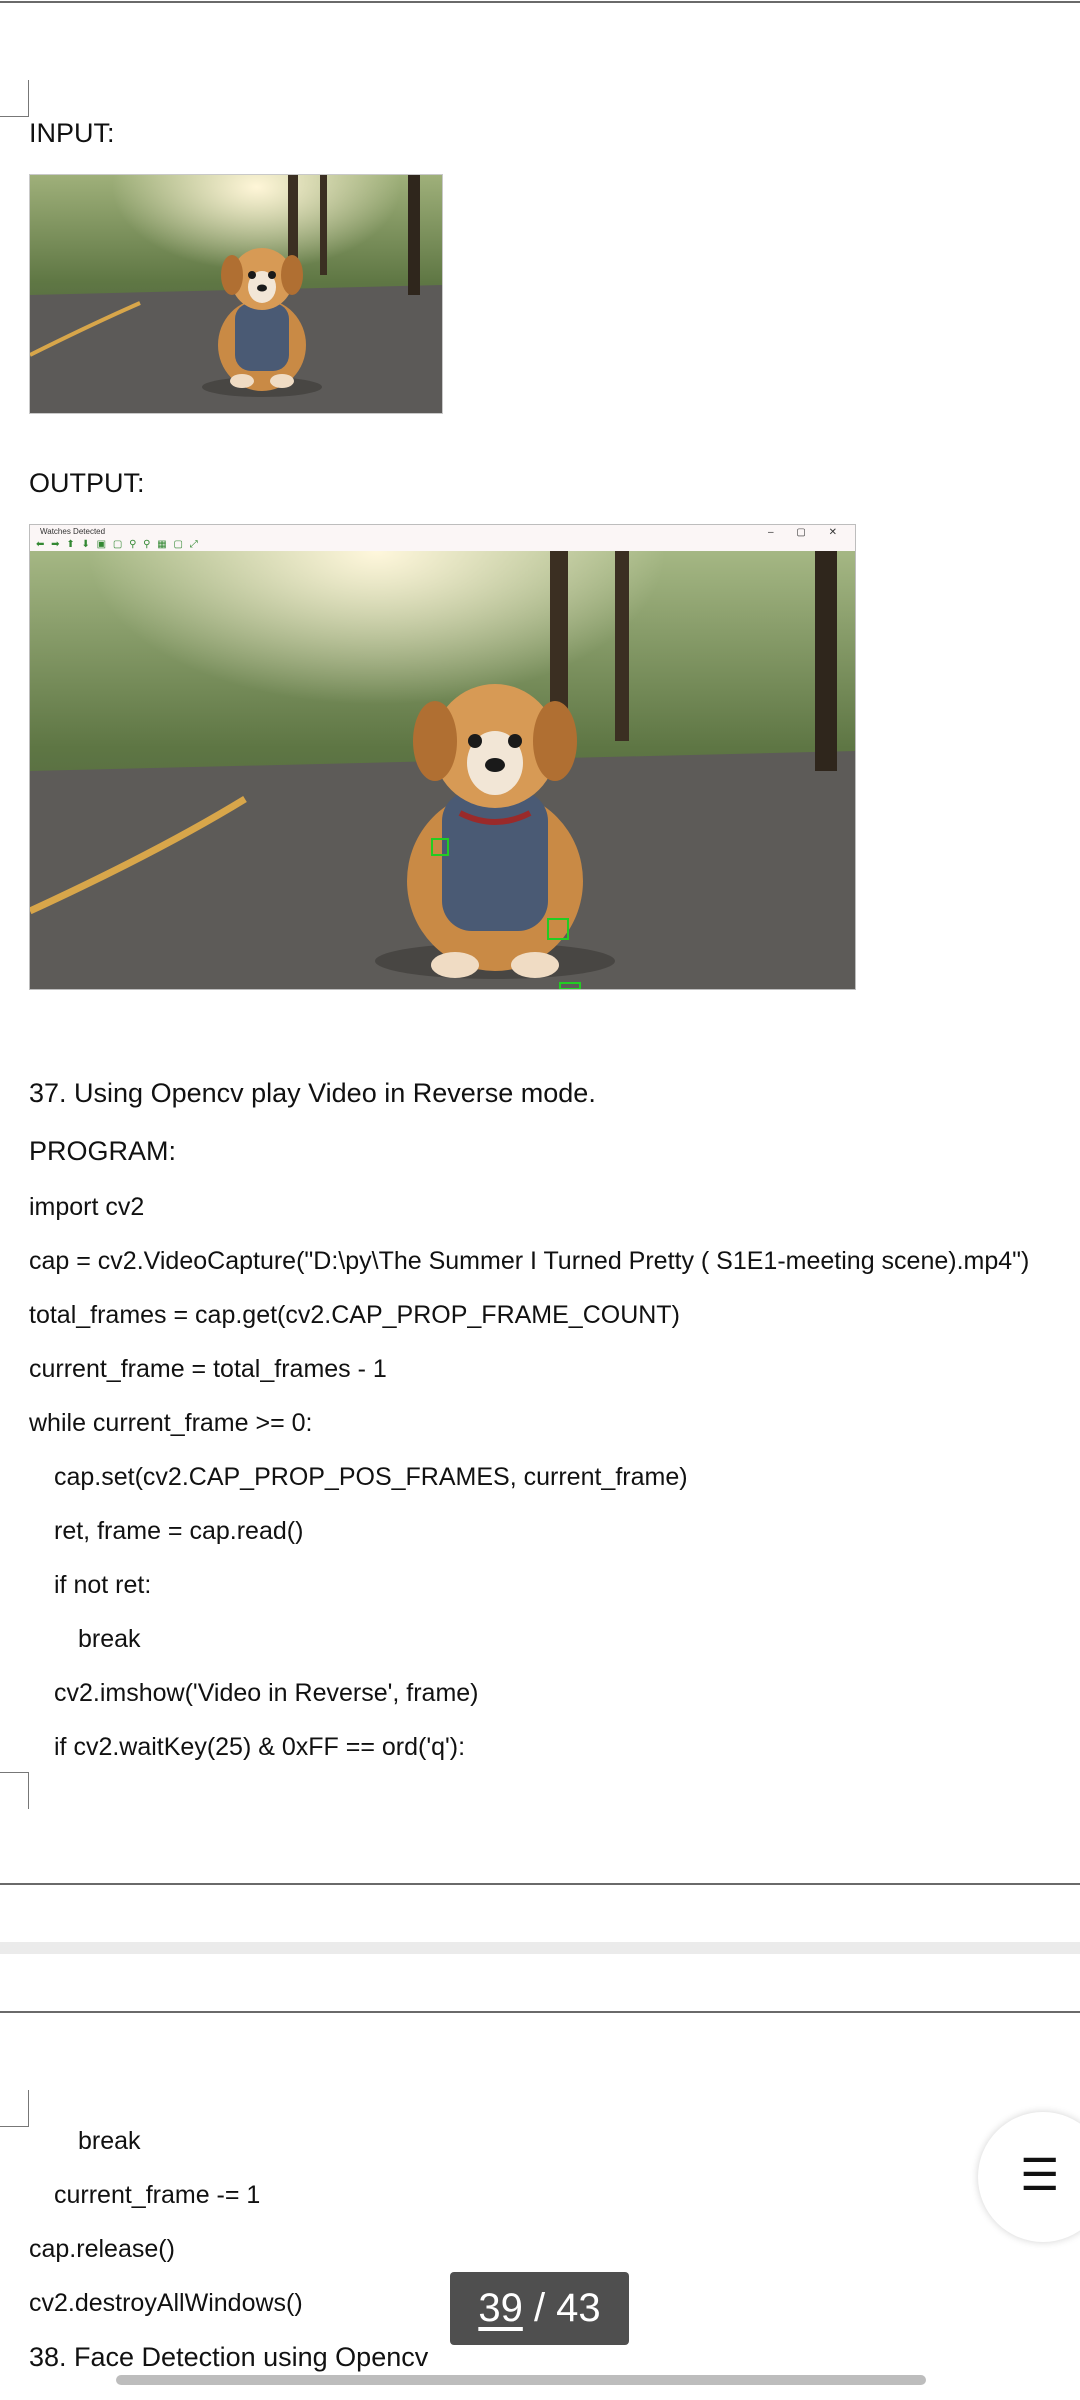  What do you see at coordinates (171, 1423) in the screenshot?
I see `code-line: while current_frame >= 0:` at bounding box center [171, 1423].